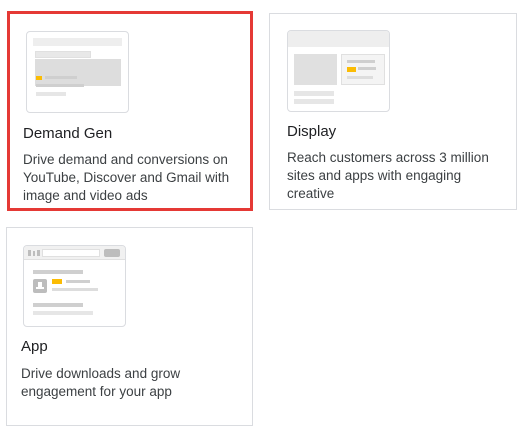 This screenshot has width=530, height=436. Describe the element at coordinates (74, 286) in the screenshot. I see `app-illustration-icon` at that location.